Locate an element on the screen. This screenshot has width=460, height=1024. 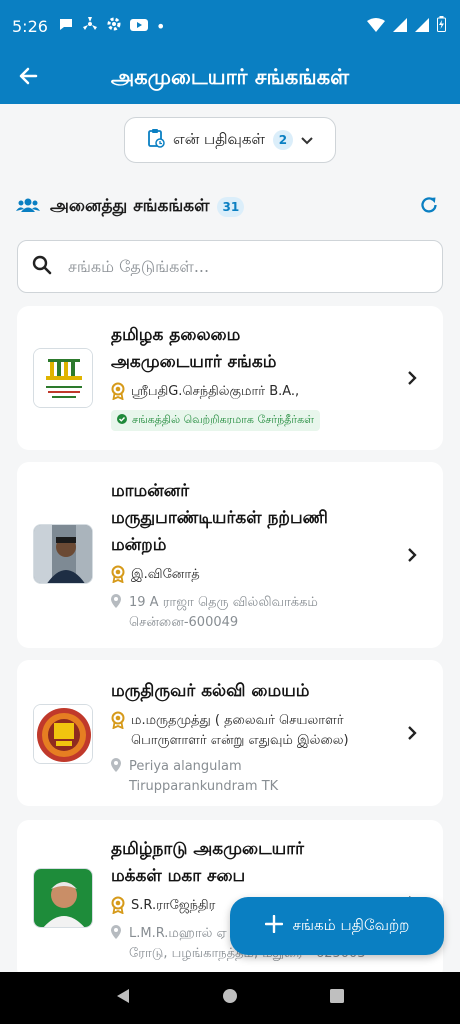
notification-icons: • is located at coordinates (111, 26).